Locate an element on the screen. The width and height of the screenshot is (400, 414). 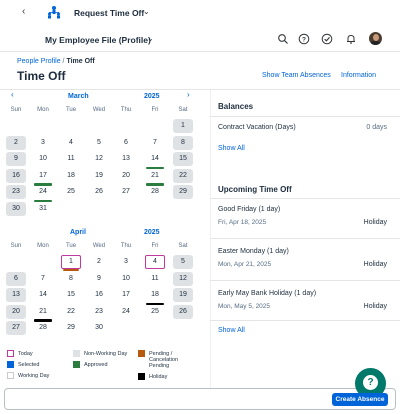
balances-show-all-link: Show All is located at coordinates (231, 148).